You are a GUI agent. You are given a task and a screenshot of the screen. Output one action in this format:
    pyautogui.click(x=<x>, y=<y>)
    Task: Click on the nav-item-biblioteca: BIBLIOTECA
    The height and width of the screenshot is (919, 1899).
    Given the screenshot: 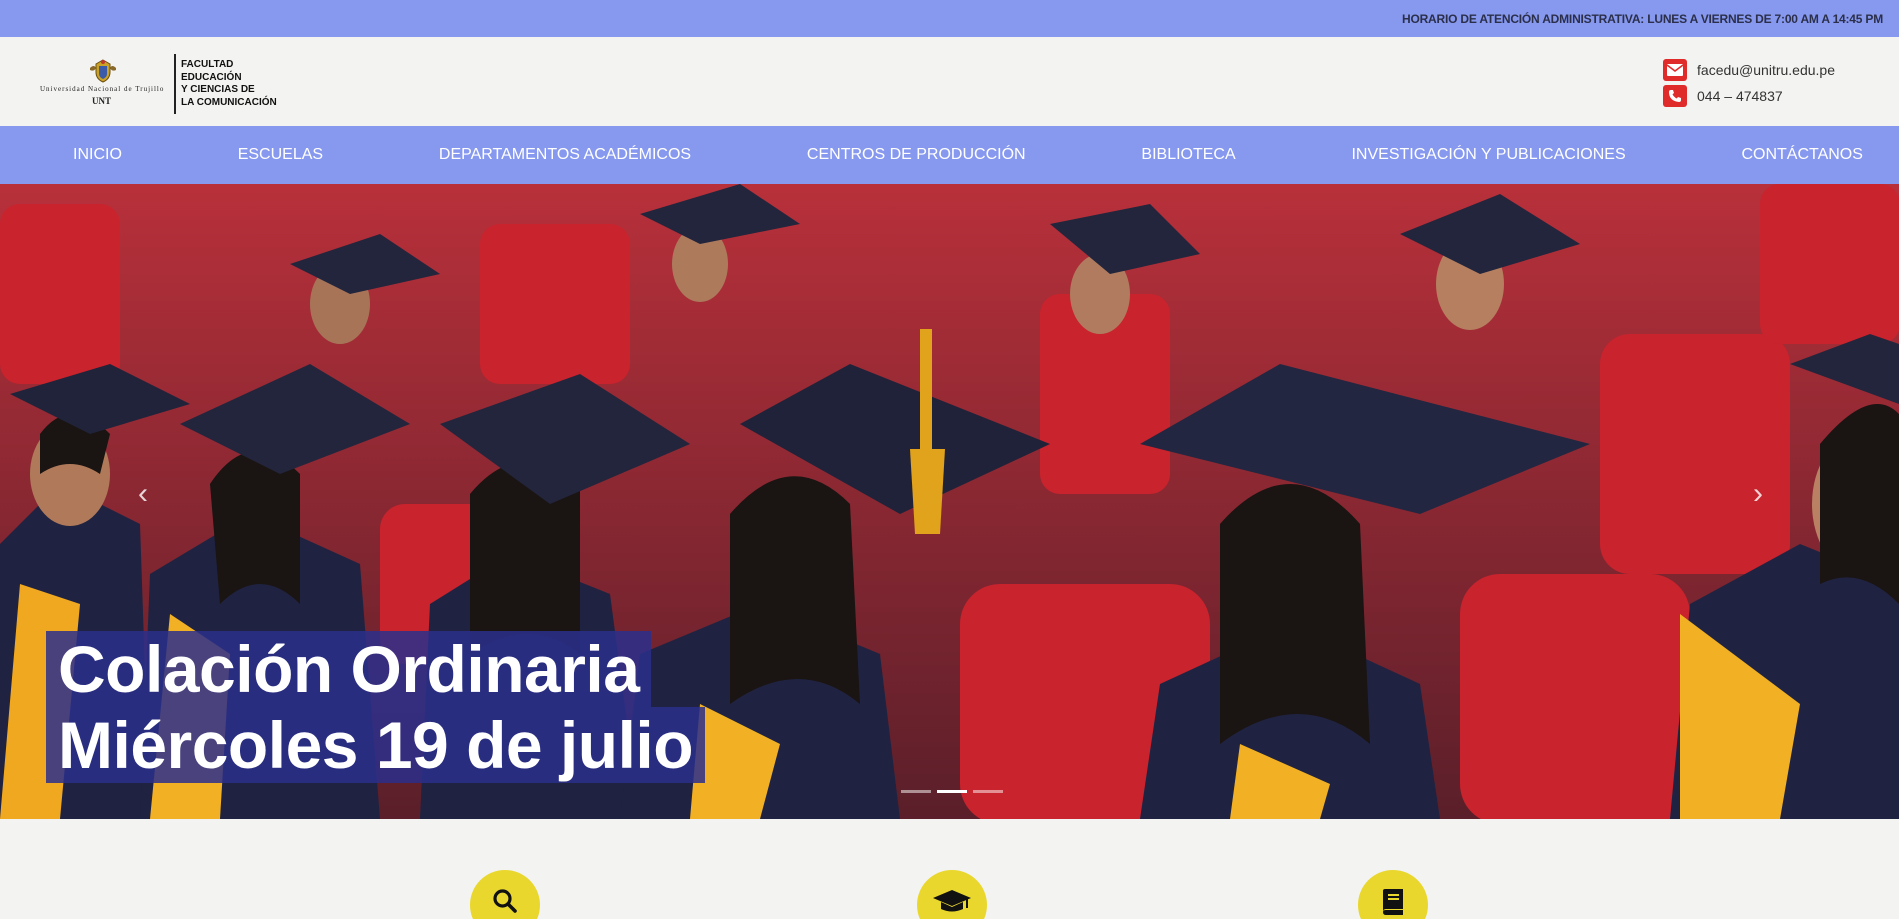 What is the action you would take?
    pyautogui.click(x=1188, y=155)
    